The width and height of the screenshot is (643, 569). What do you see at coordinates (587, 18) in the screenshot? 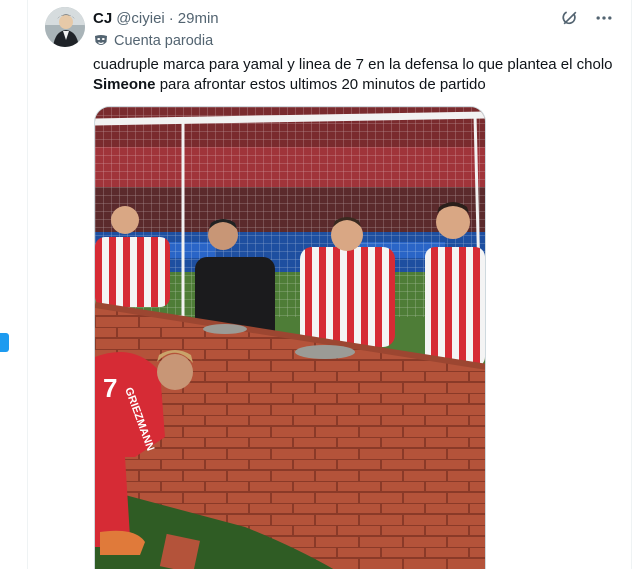
I see `header-actions` at bounding box center [587, 18].